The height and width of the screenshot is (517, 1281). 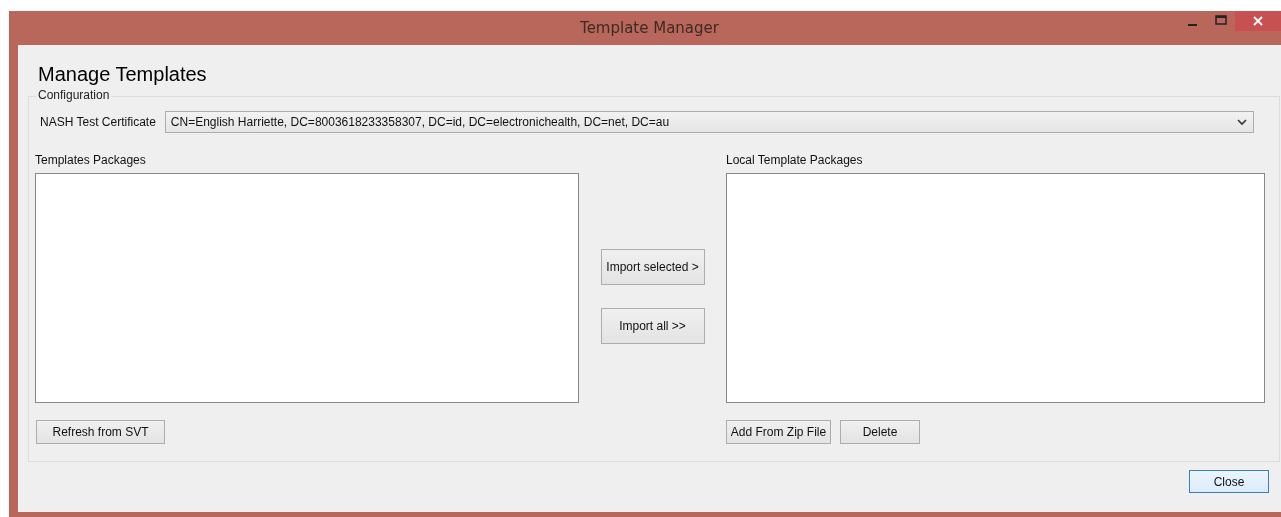 What do you see at coordinates (91, 160) in the screenshot?
I see `list-label: Templates Packages` at bounding box center [91, 160].